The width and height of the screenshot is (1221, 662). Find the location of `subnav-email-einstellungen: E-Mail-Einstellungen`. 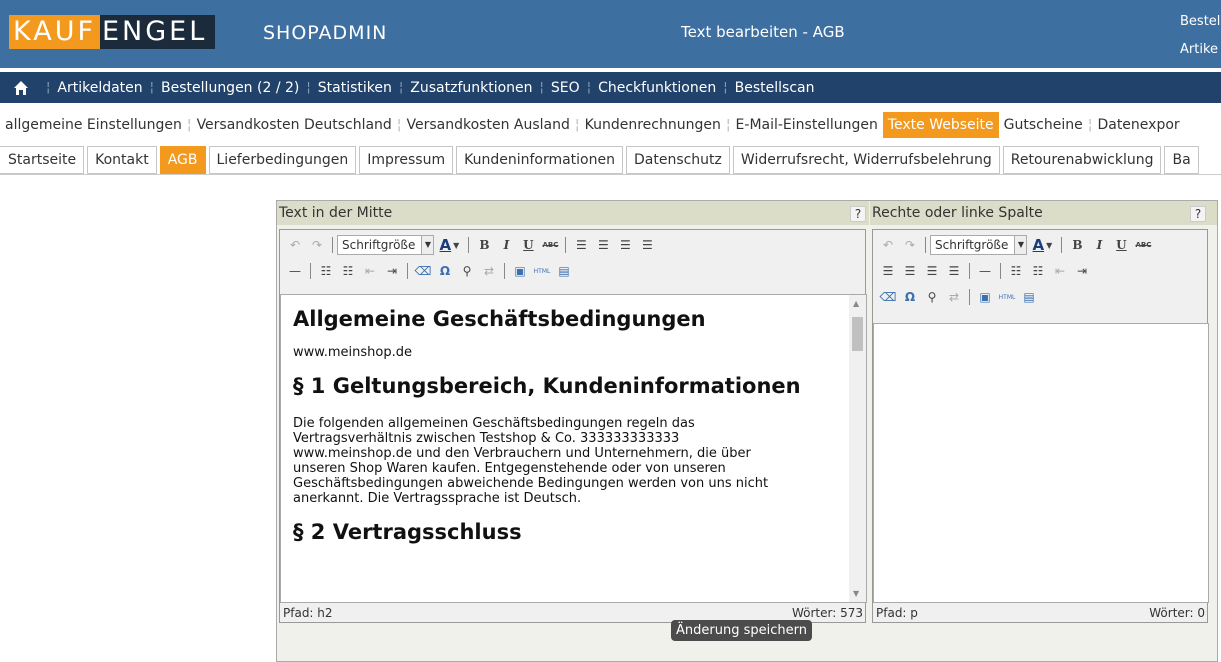

subnav-email-einstellungen: E-Mail-Einstellungen is located at coordinates (807, 125).